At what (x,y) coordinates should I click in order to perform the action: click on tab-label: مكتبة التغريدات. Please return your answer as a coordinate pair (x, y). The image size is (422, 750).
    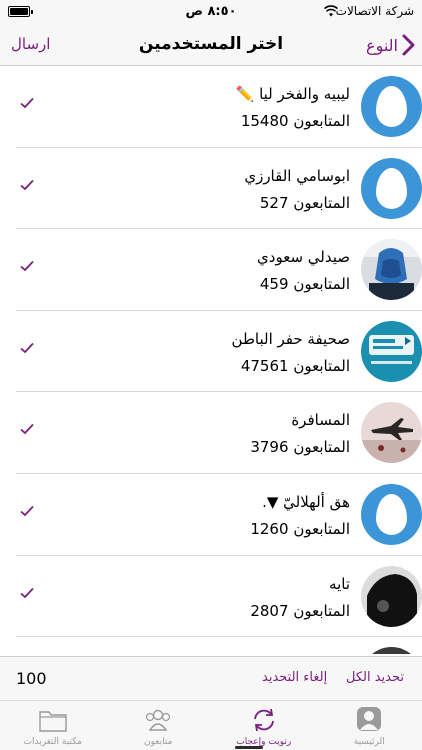
    Looking at the image, I should click on (52, 742).